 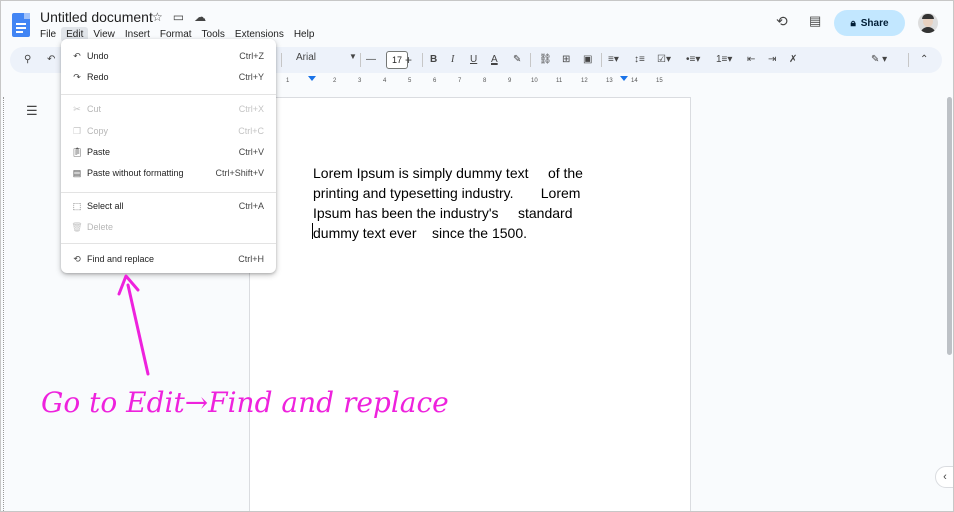 What do you see at coordinates (245, 402) in the screenshot?
I see `annotation-text: Go to Edit→Find and replace` at bounding box center [245, 402].